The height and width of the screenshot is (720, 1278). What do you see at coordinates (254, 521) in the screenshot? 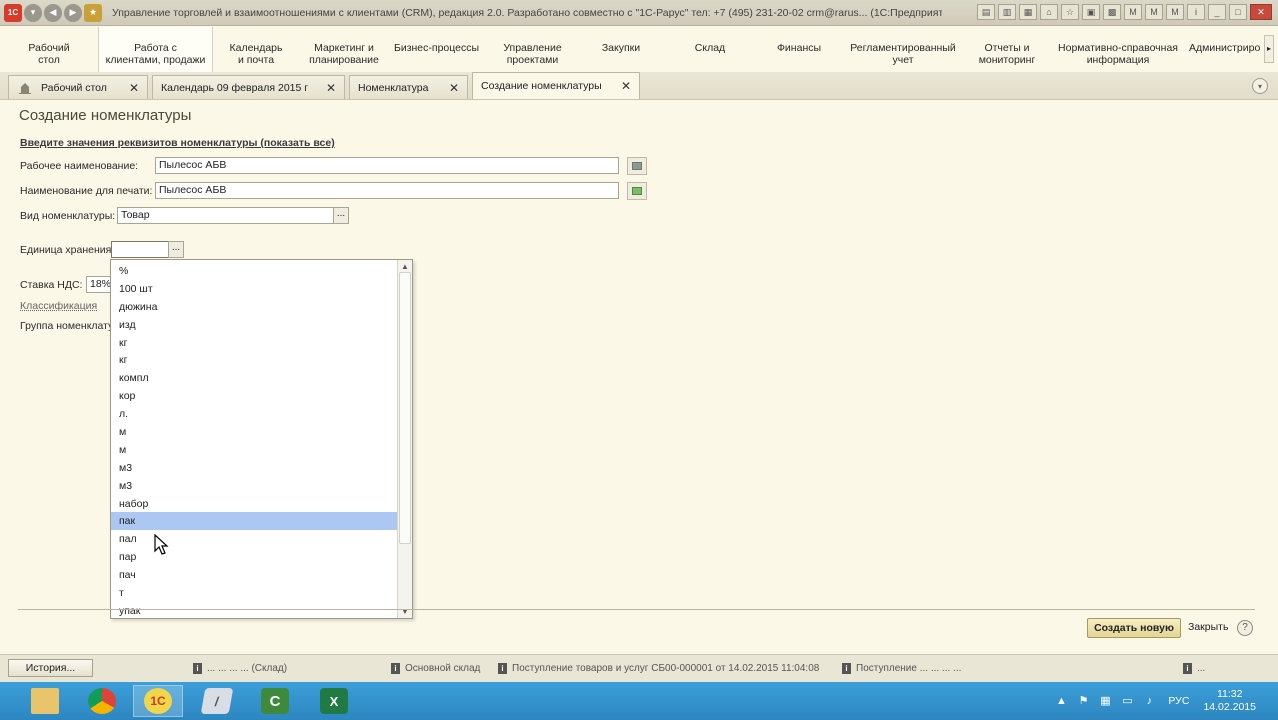
I see `dropdown-item: пак` at bounding box center [254, 521].